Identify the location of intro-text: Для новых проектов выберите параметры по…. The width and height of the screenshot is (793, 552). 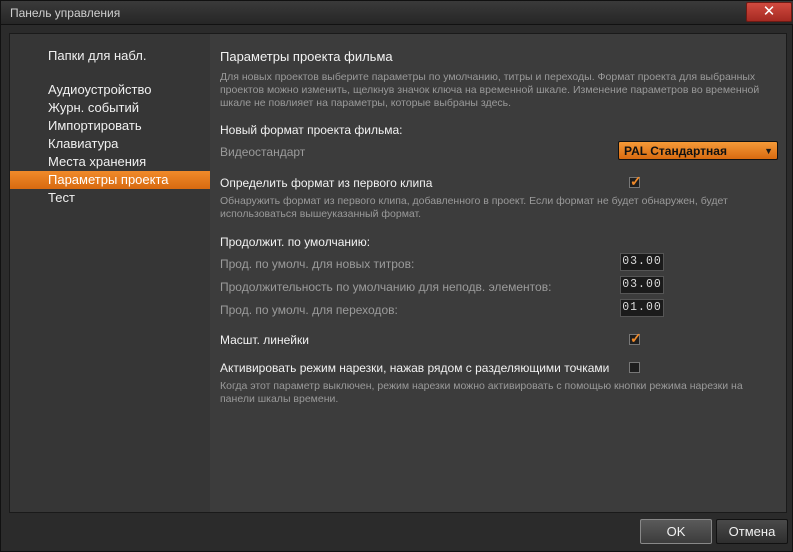
(490, 90).